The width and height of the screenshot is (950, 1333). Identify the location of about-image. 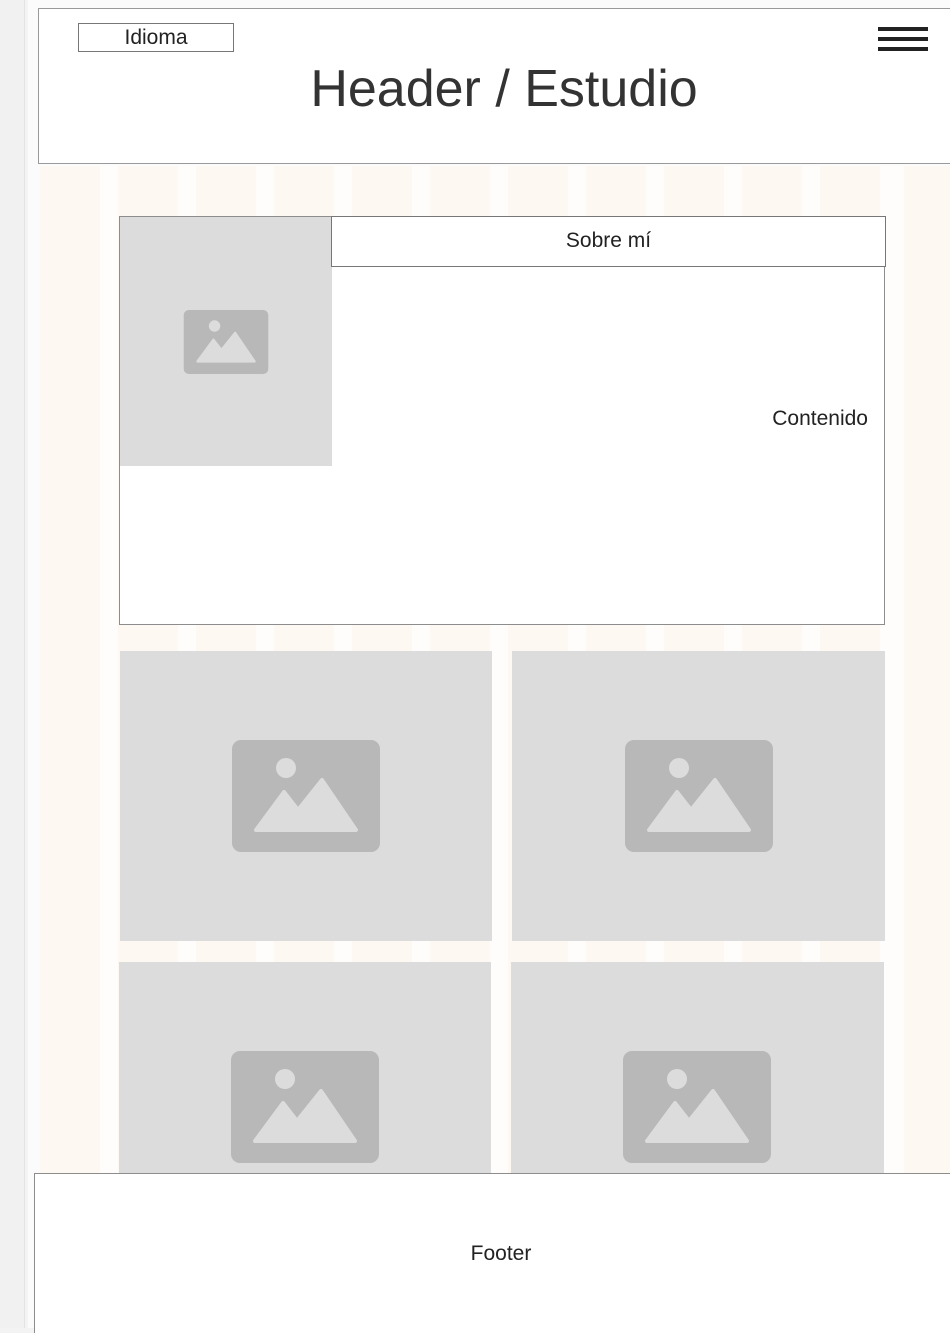
(226, 341).